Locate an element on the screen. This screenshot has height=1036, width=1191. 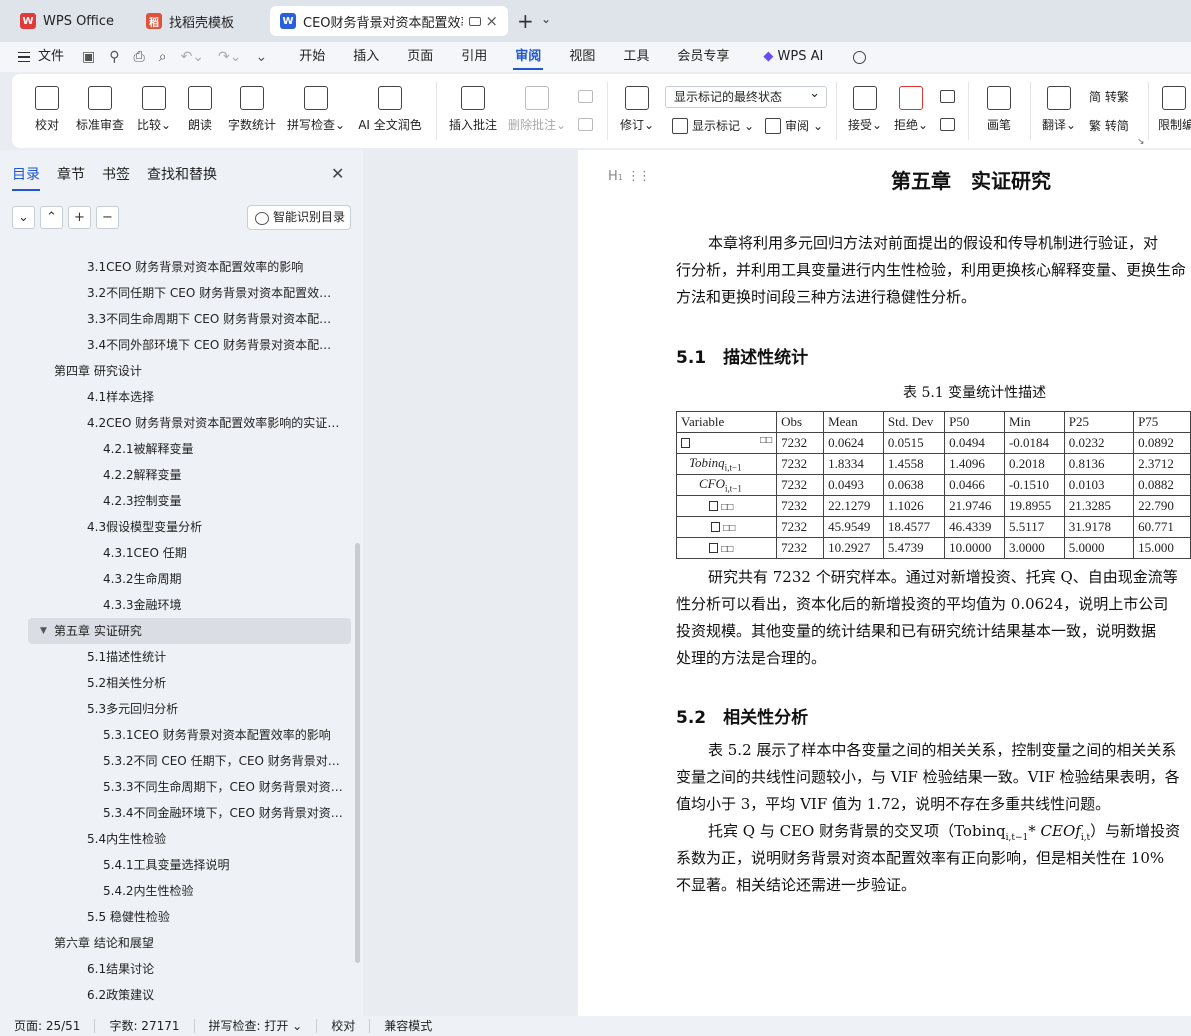
tab-find-replace: 查找和替换 is located at coordinates (182, 174).